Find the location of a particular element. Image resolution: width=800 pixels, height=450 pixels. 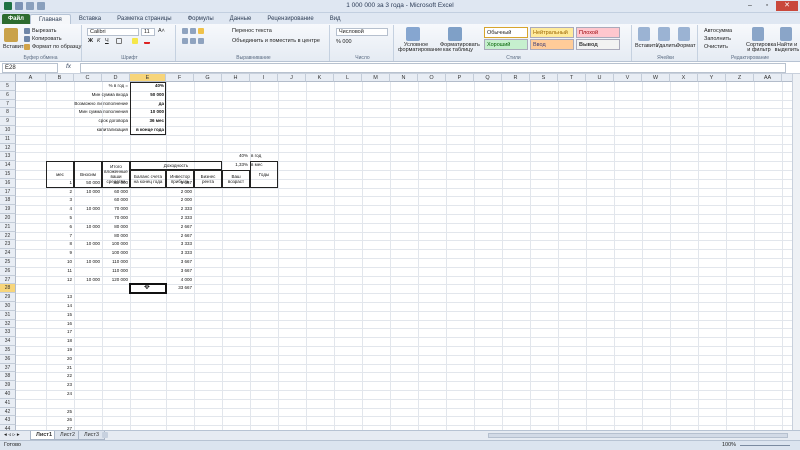

month-number is located at coordinates (59, 403).